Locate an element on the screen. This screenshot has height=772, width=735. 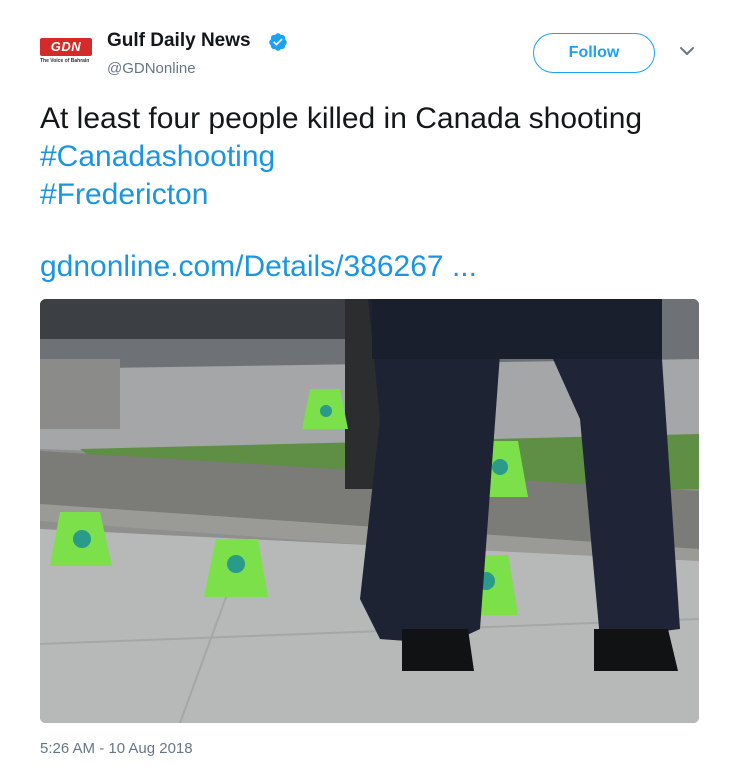
logo-tagline: The Voice of Bahrain is located at coordinates (65, 61).